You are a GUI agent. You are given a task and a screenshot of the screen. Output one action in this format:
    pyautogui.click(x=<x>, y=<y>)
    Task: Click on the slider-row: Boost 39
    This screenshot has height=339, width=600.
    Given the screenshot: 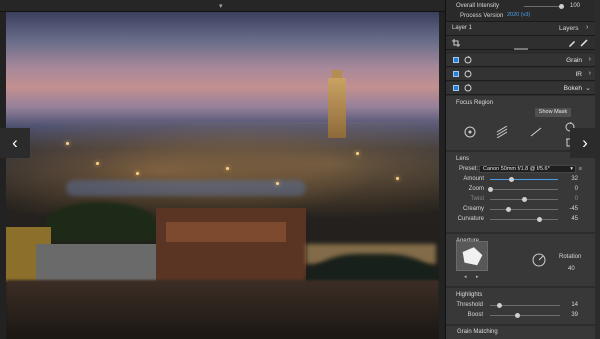 What is the action you would take?
    pyautogui.click(x=521, y=316)
    